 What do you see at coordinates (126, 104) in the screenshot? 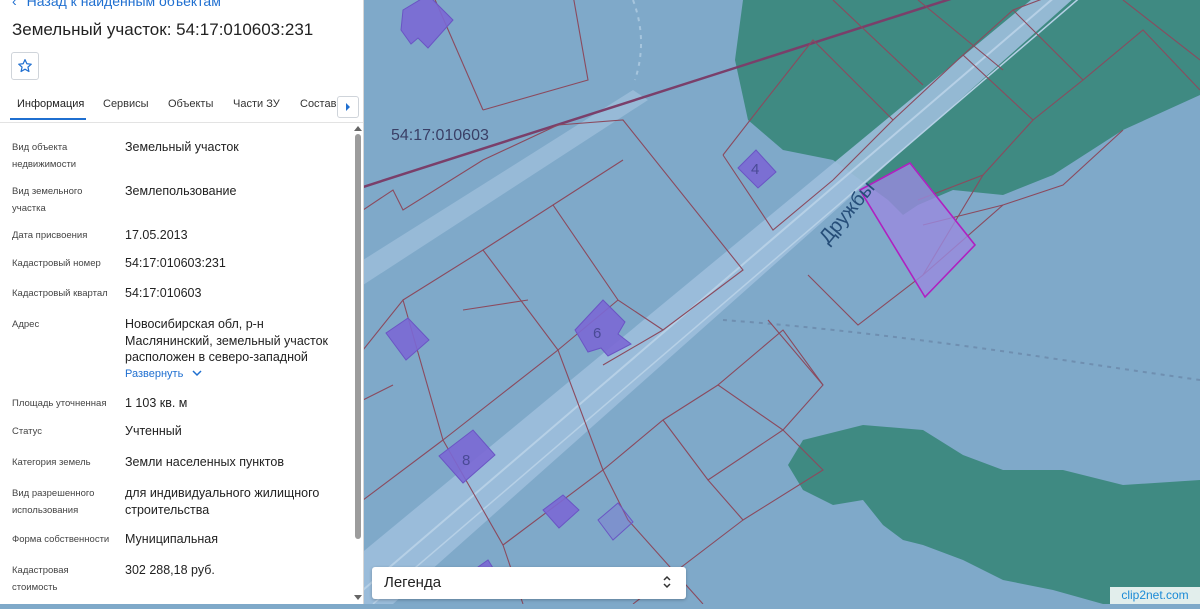
I see `tab-services: Сервисы` at bounding box center [126, 104].